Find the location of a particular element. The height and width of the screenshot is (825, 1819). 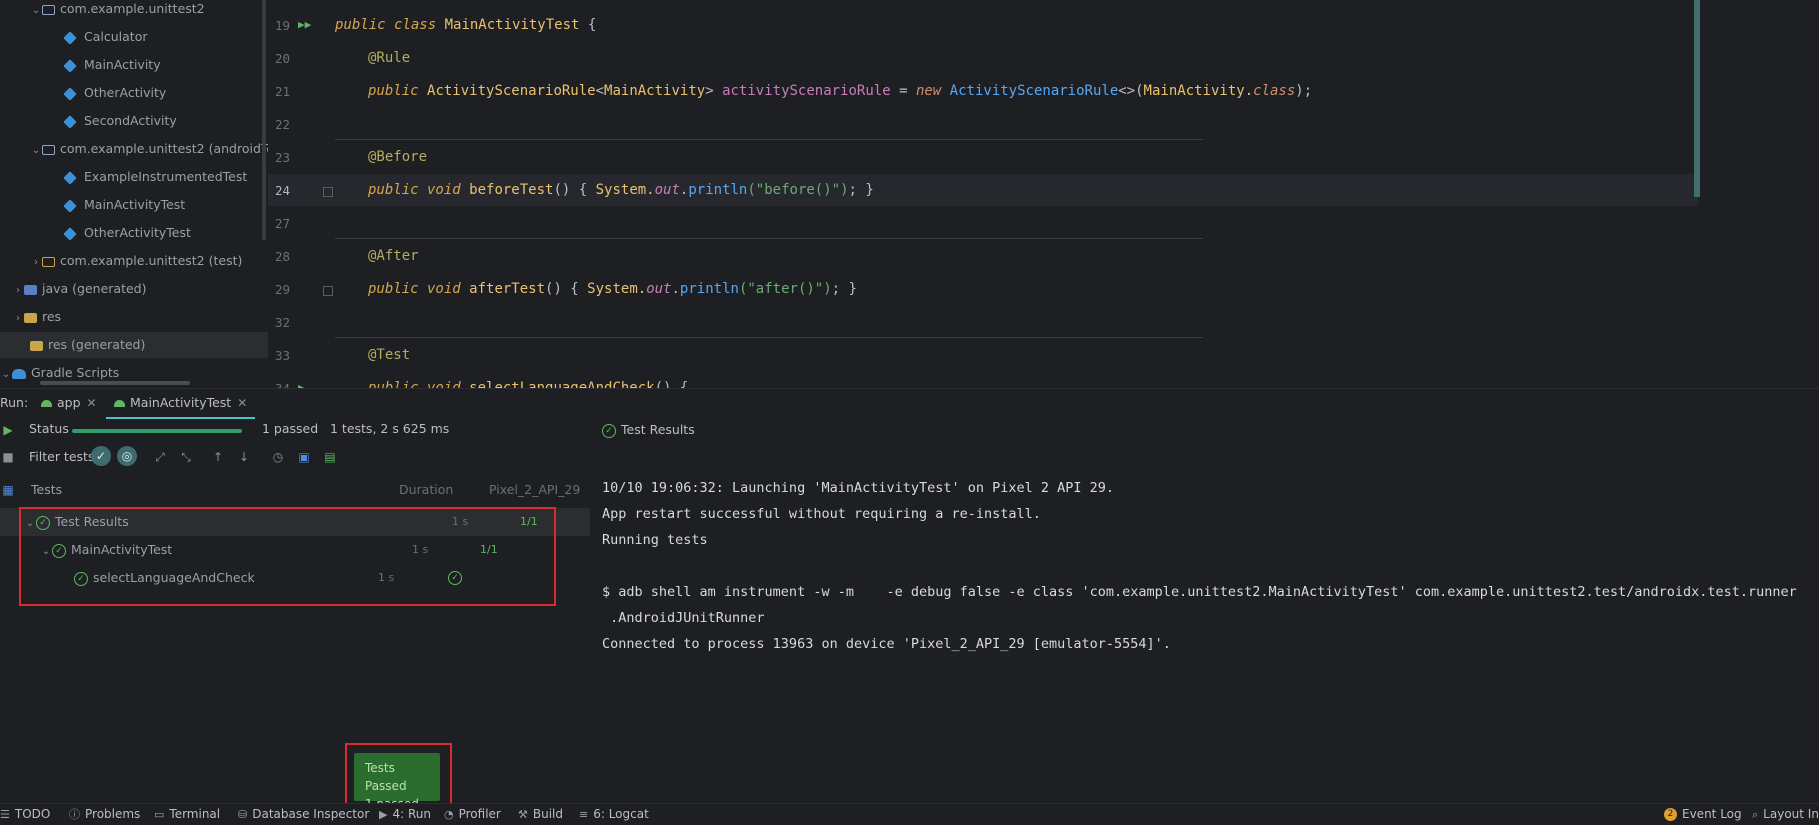

console-line: .AndroidJUnitRunner is located at coordinates (683, 618).